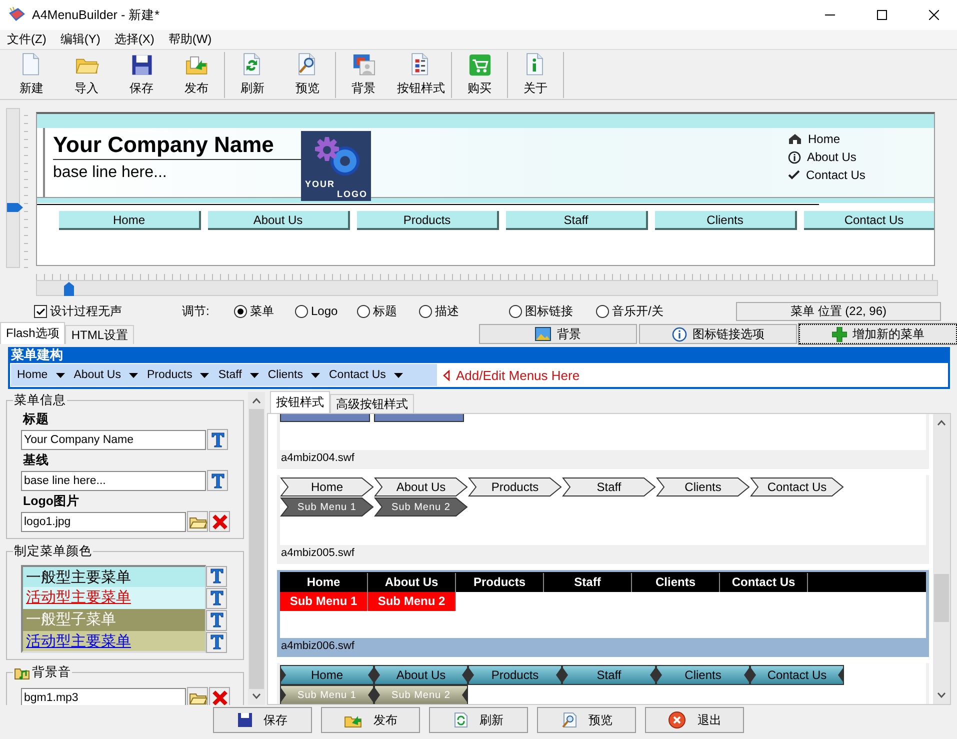  What do you see at coordinates (677, 720) in the screenshot?
I see `exit-icon` at bounding box center [677, 720].